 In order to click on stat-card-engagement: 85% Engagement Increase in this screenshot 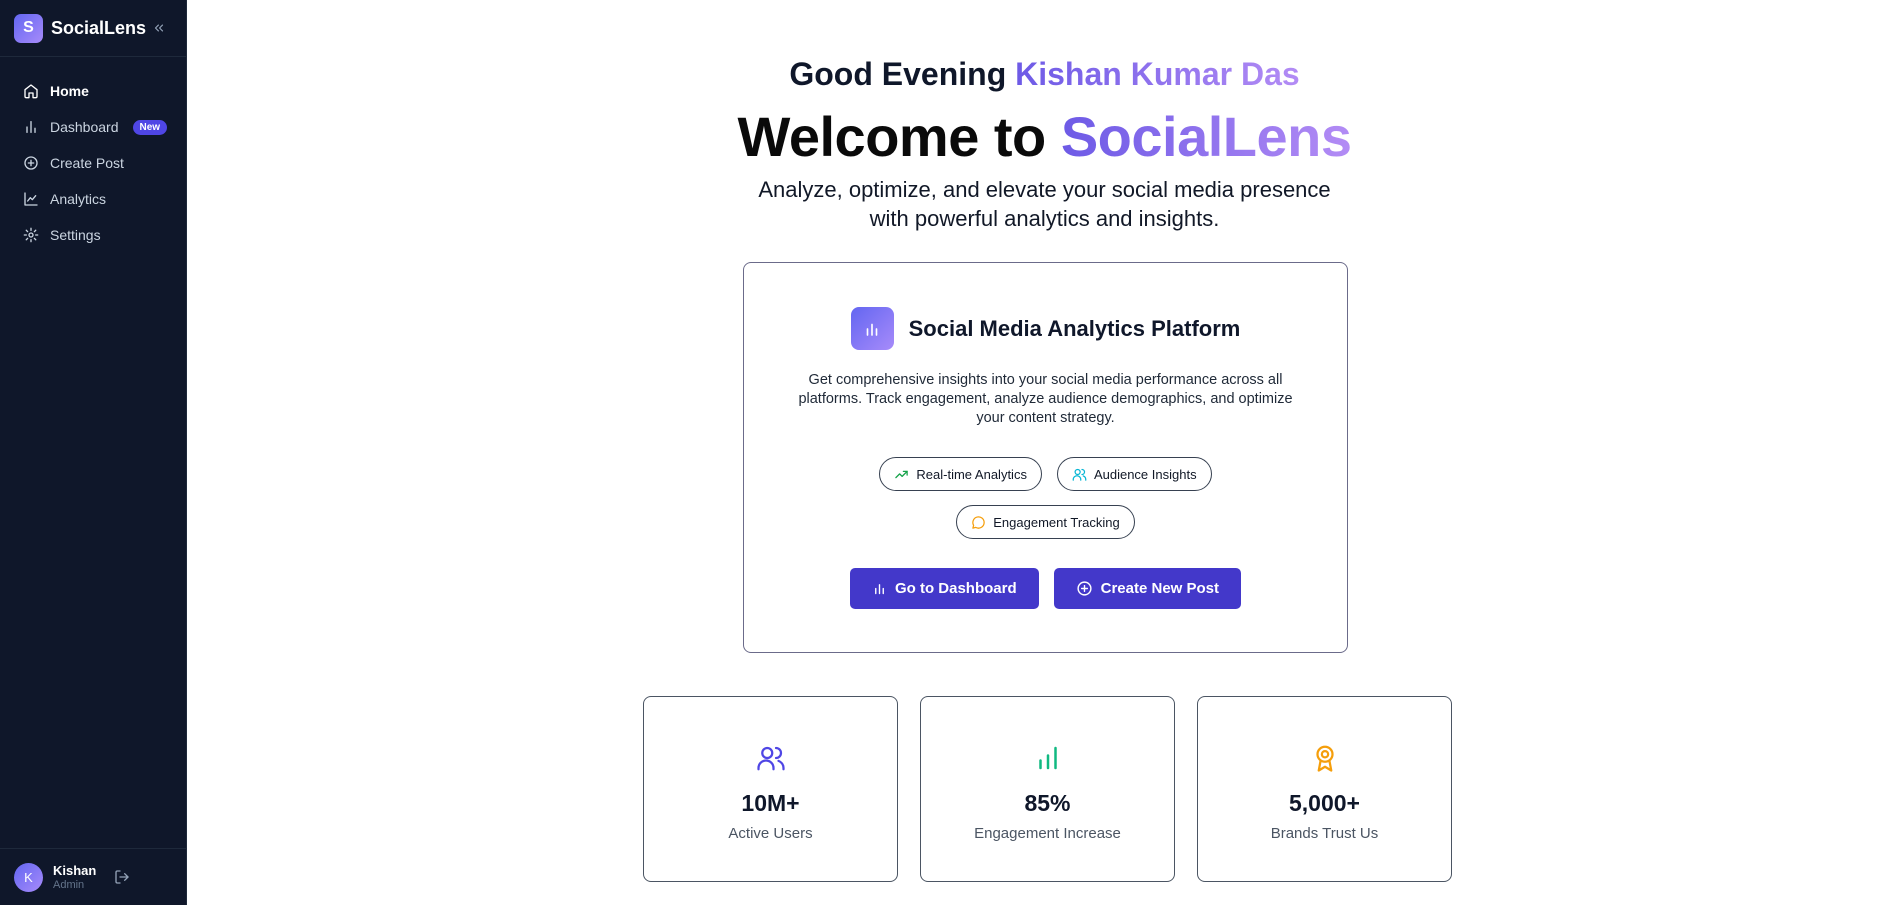, I will do `click(1047, 789)`.